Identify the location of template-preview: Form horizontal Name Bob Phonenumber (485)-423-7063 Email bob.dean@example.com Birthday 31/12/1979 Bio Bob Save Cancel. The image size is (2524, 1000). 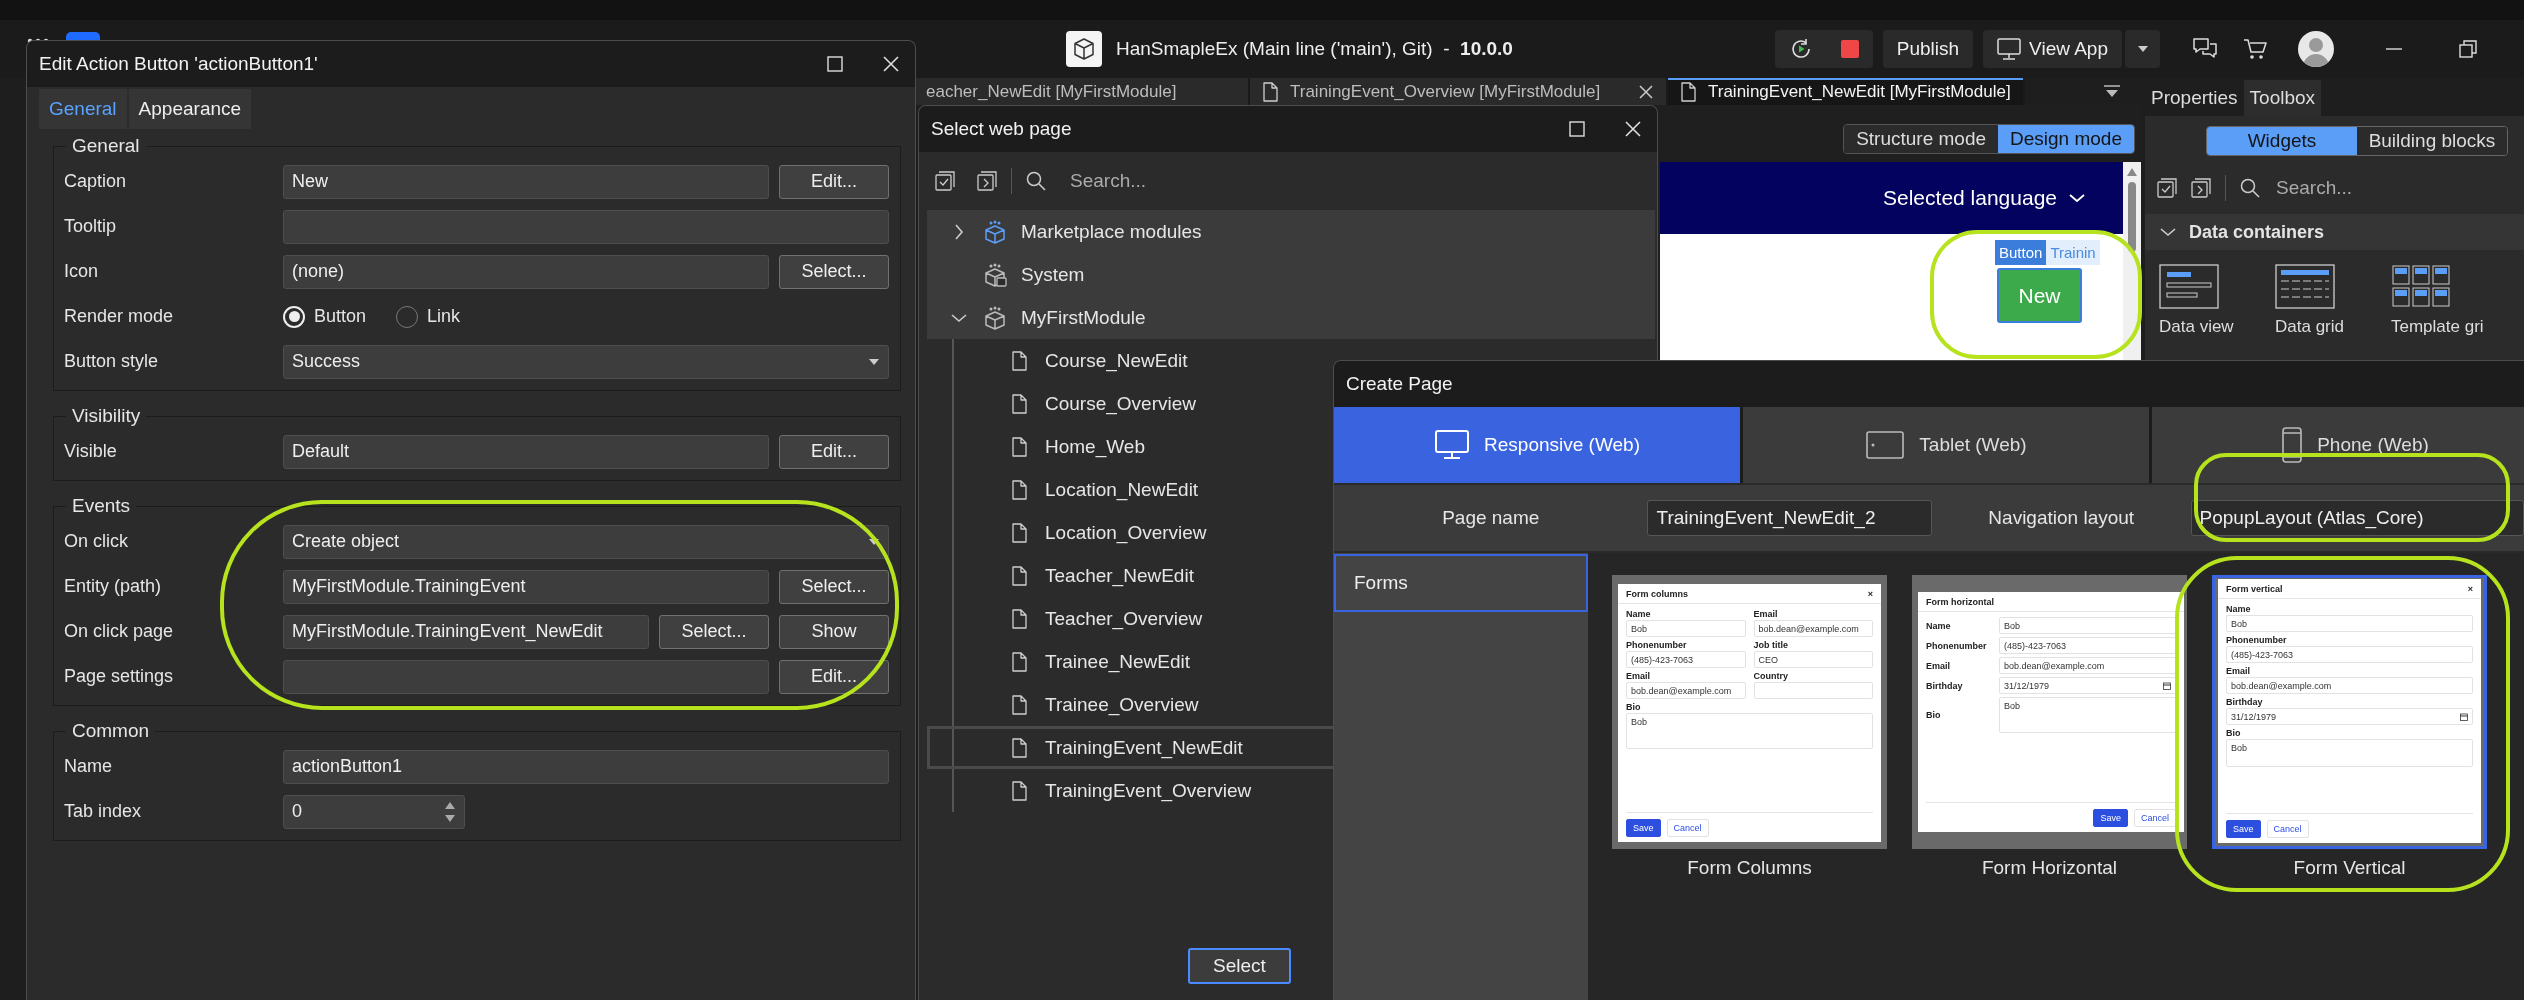
(2049, 712).